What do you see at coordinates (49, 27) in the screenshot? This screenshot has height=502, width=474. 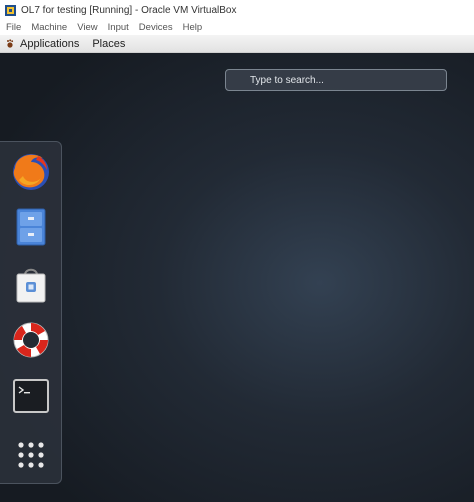 I see `menu-machine: Machine` at bounding box center [49, 27].